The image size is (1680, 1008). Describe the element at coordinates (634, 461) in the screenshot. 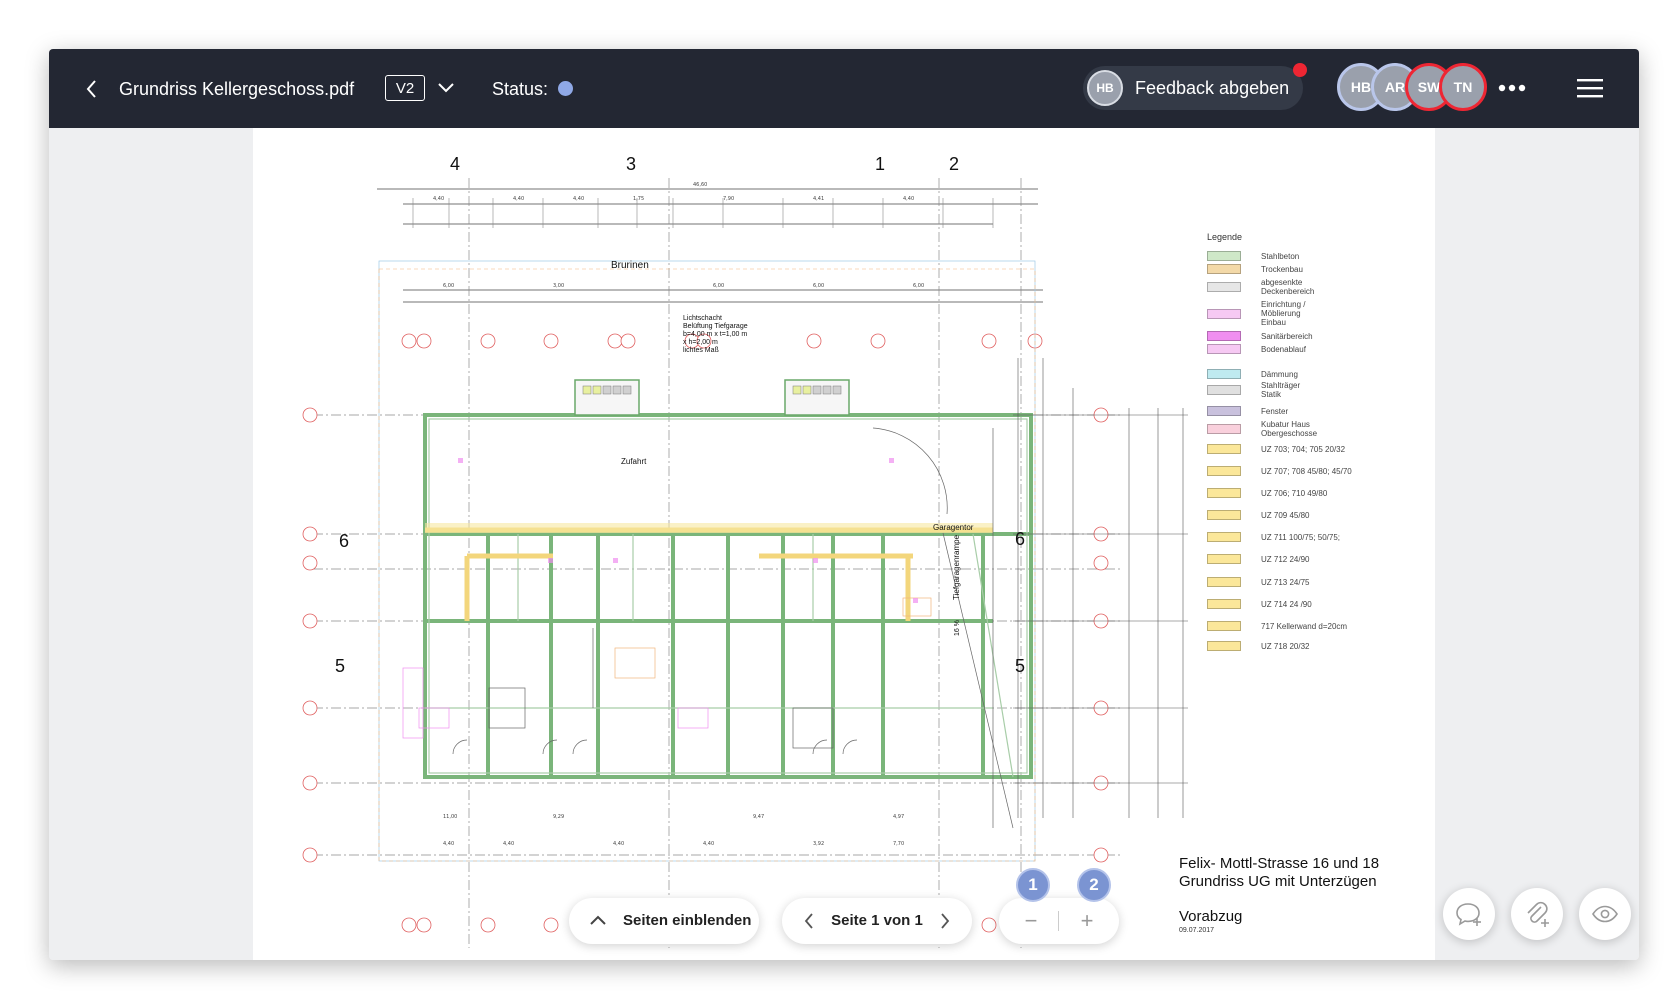

I see `room-label: Zufahrt` at that location.